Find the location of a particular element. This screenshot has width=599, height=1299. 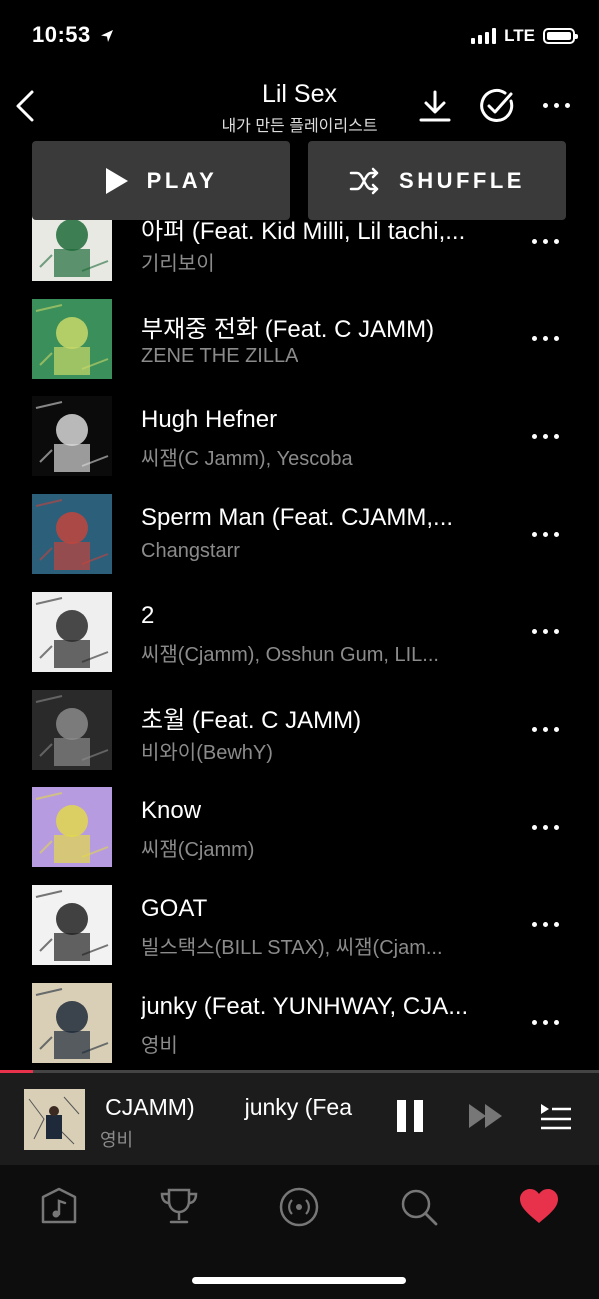

check-circle-icon is located at coordinates (497, 105).